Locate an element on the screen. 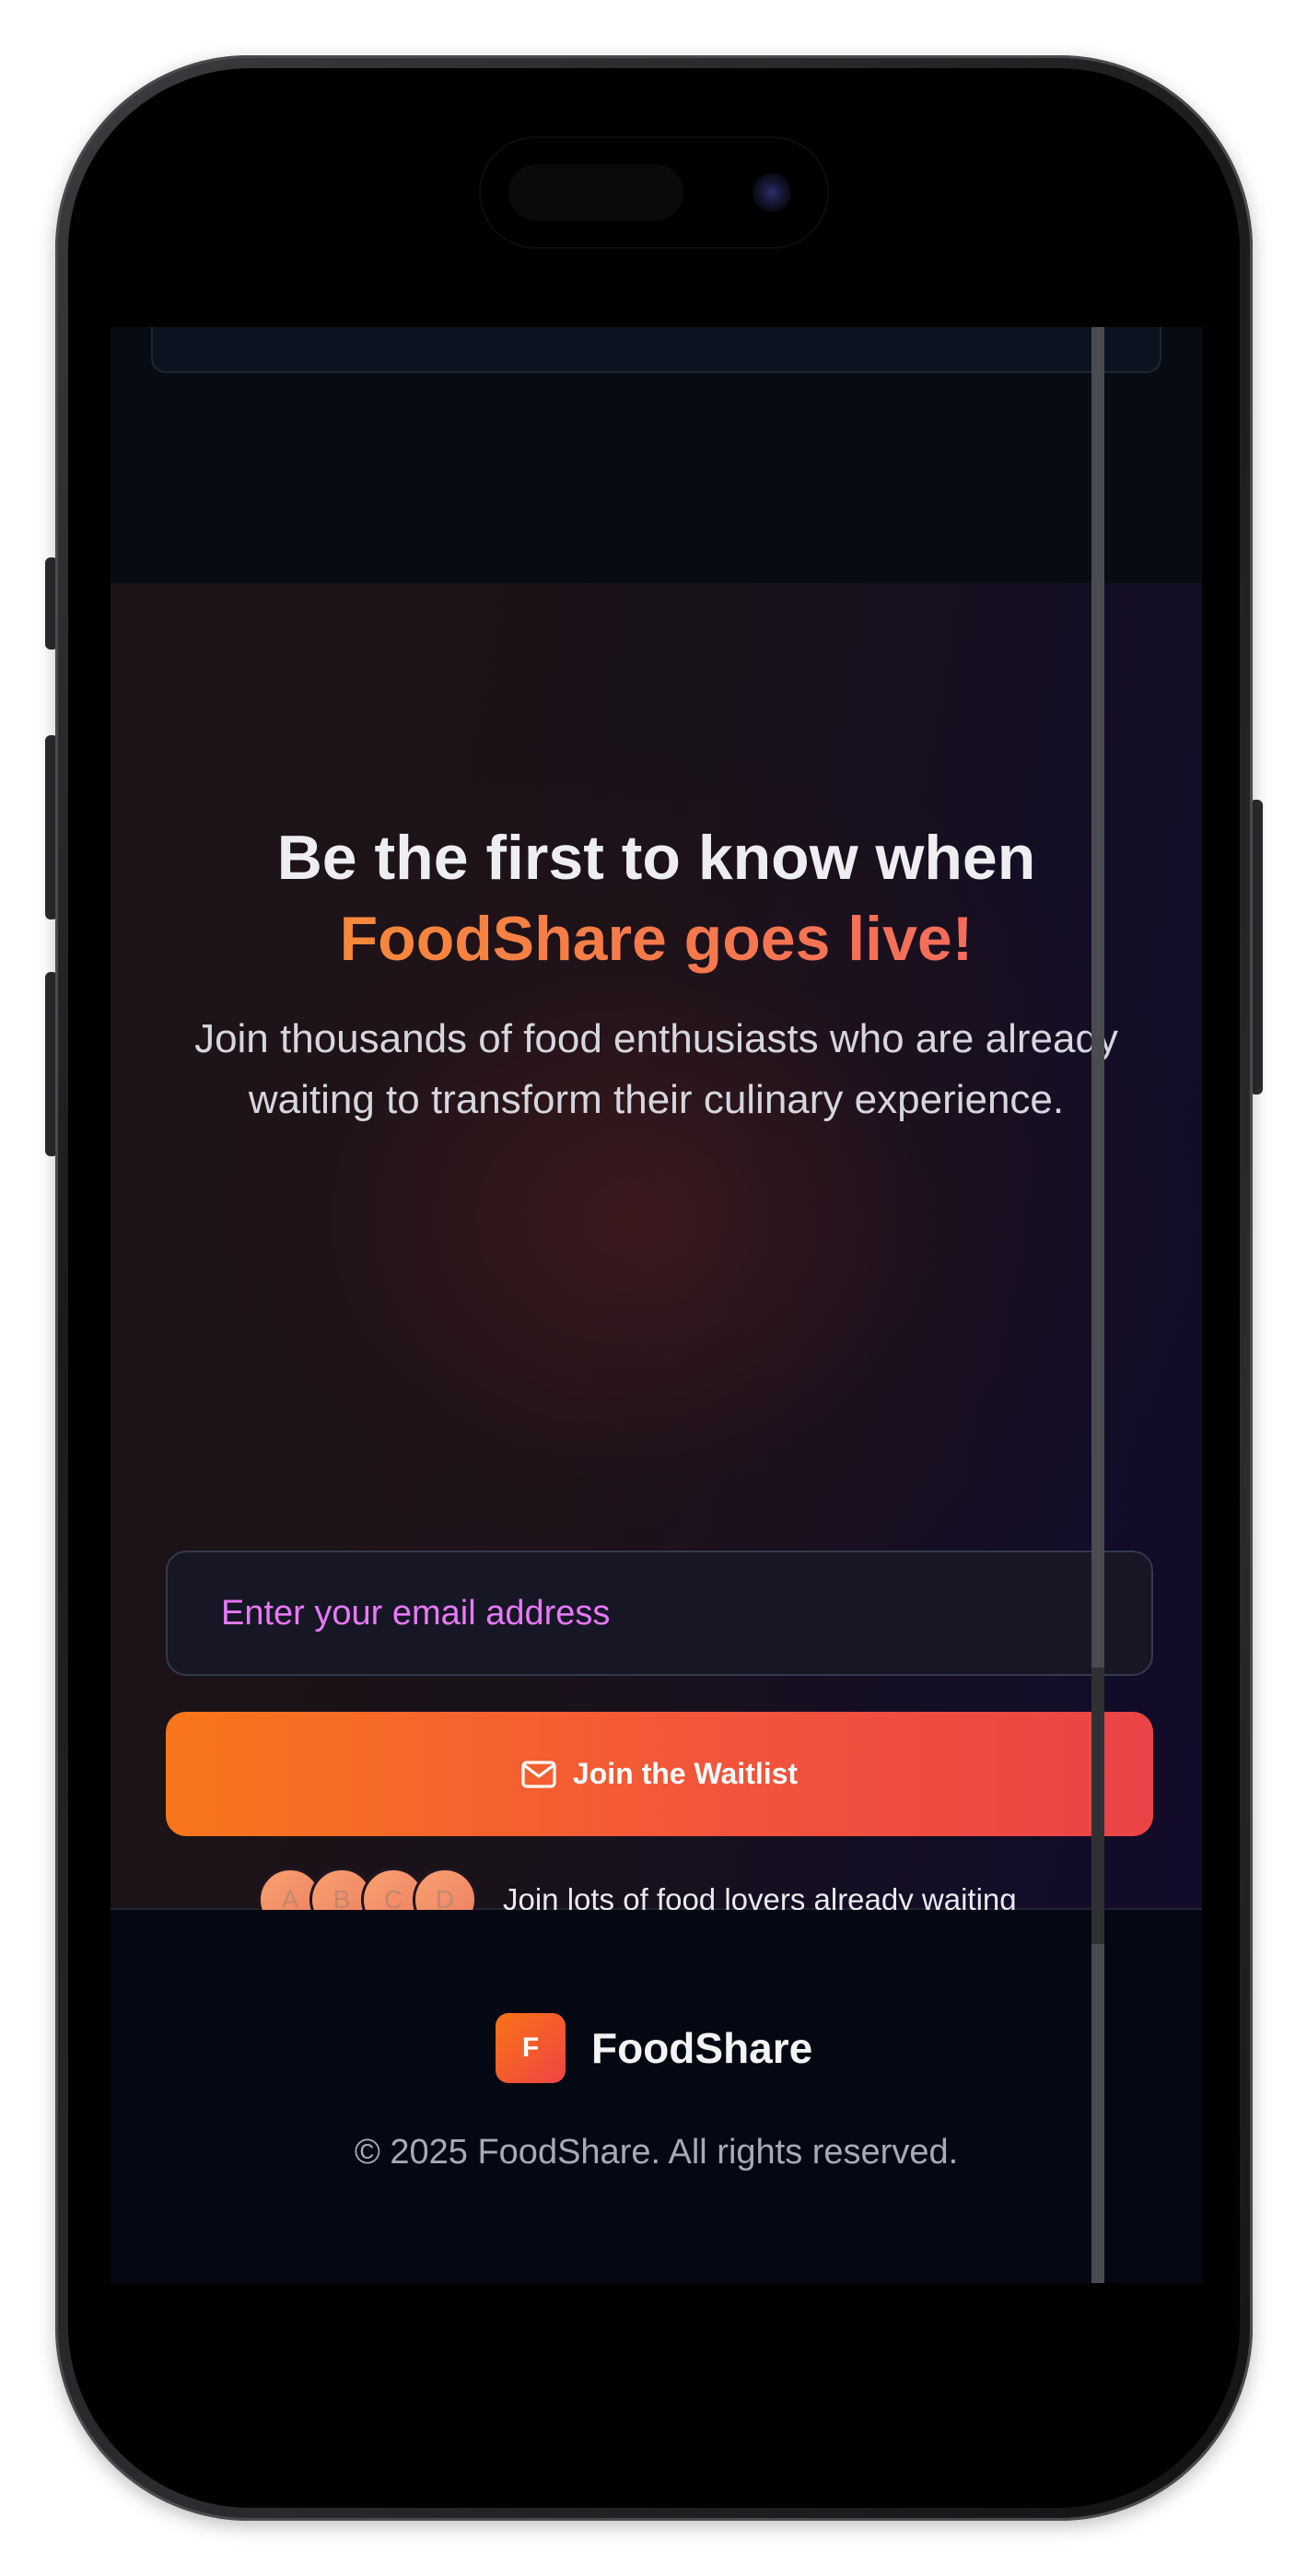  previous-section-card is located at coordinates (656, 350).